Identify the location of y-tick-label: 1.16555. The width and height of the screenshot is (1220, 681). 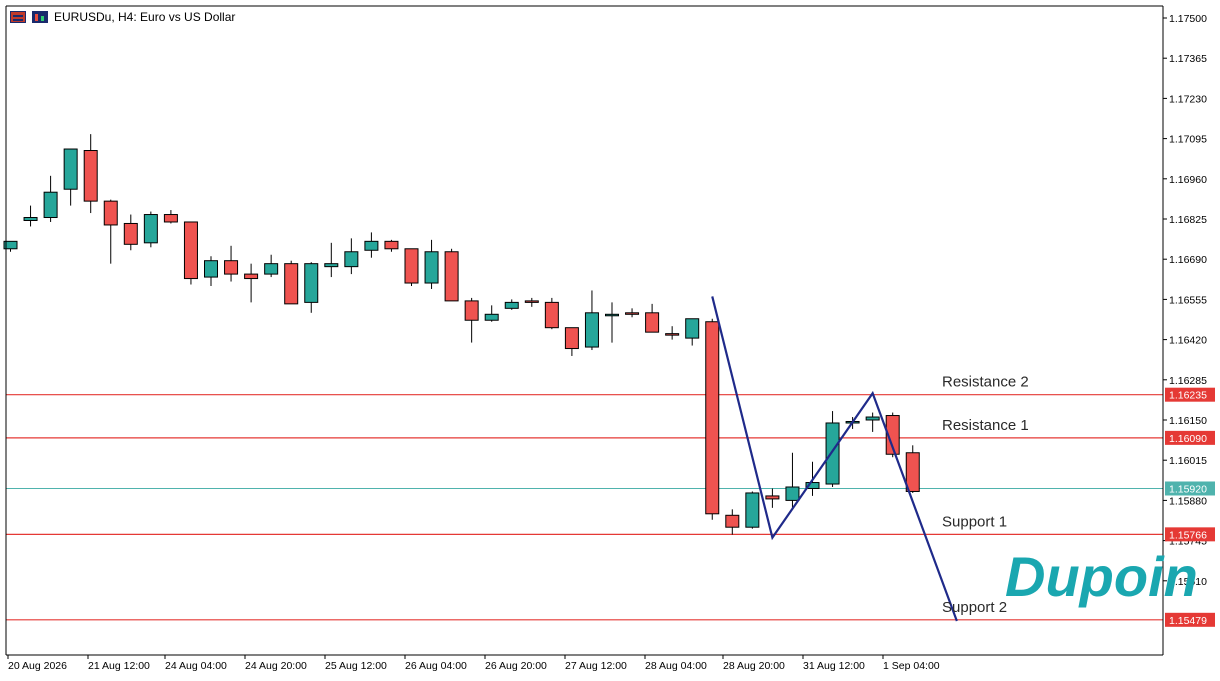
(1188, 300).